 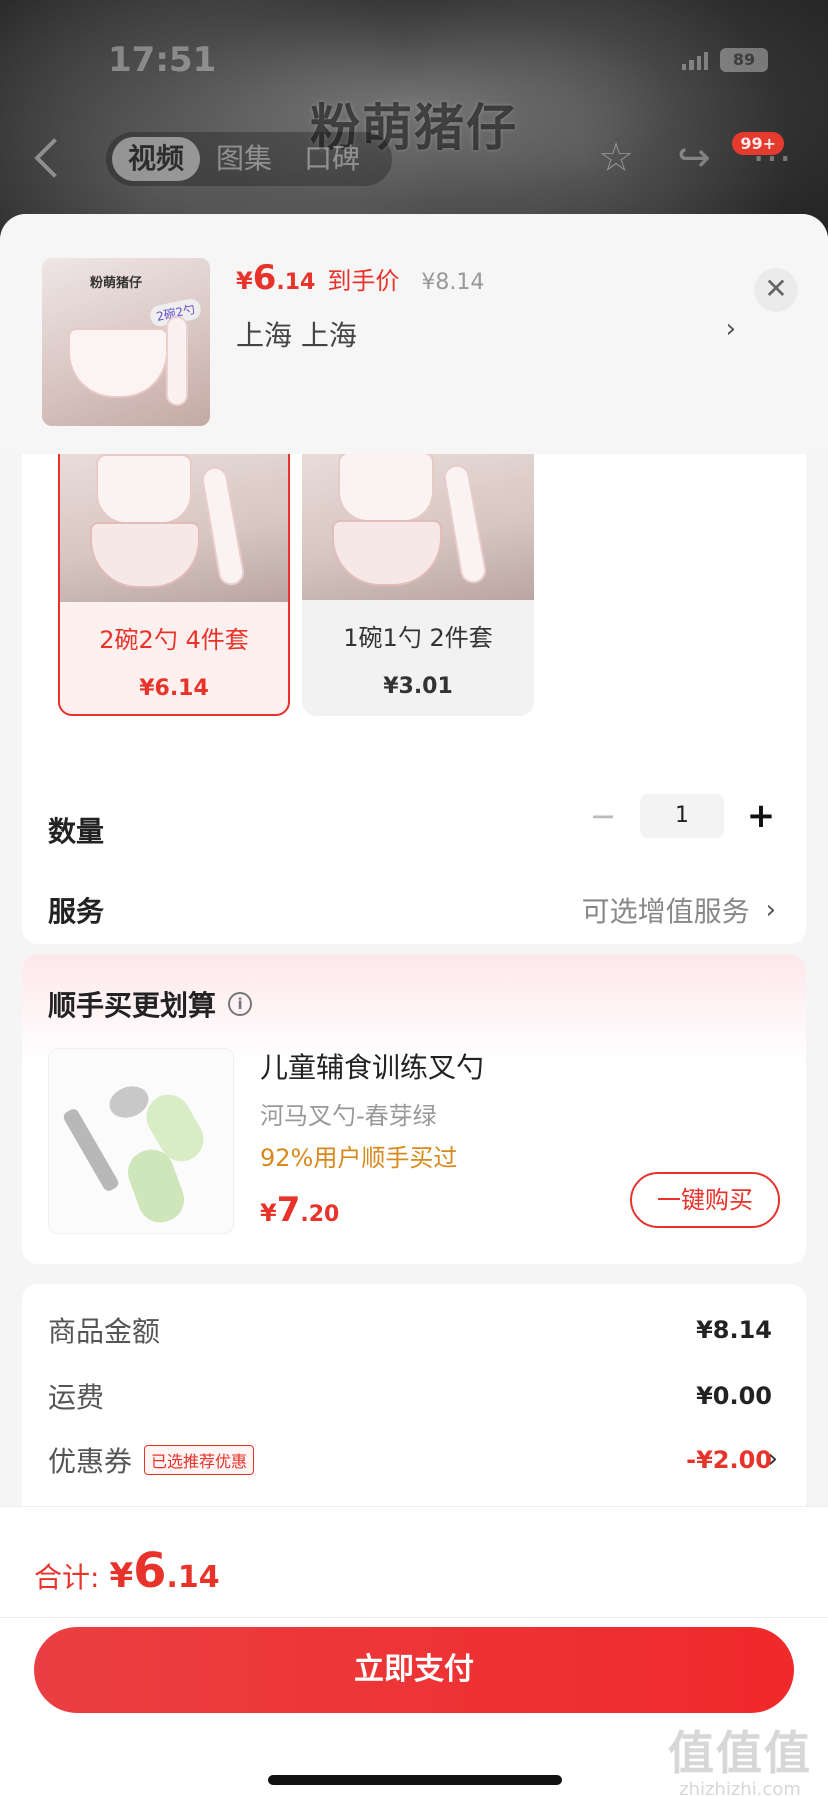 I want to click on sku-name: 1碗1勺 2件套, so click(x=418, y=638).